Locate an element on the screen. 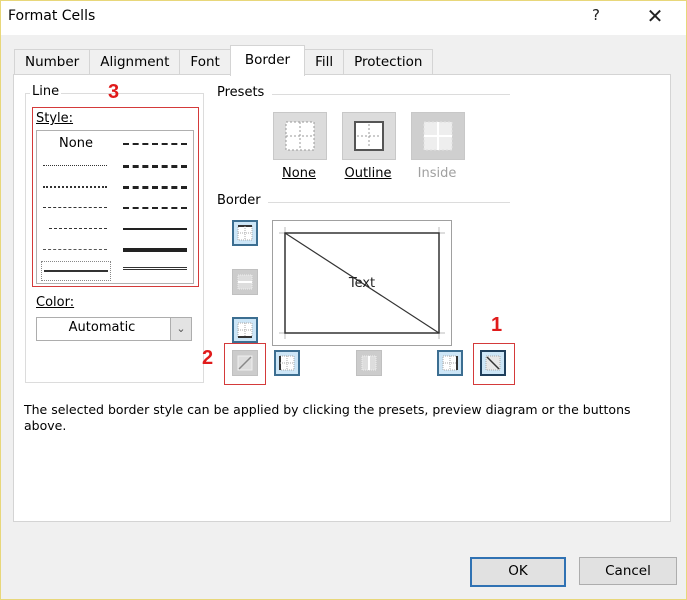  cancel-button: Cancel is located at coordinates (628, 571).